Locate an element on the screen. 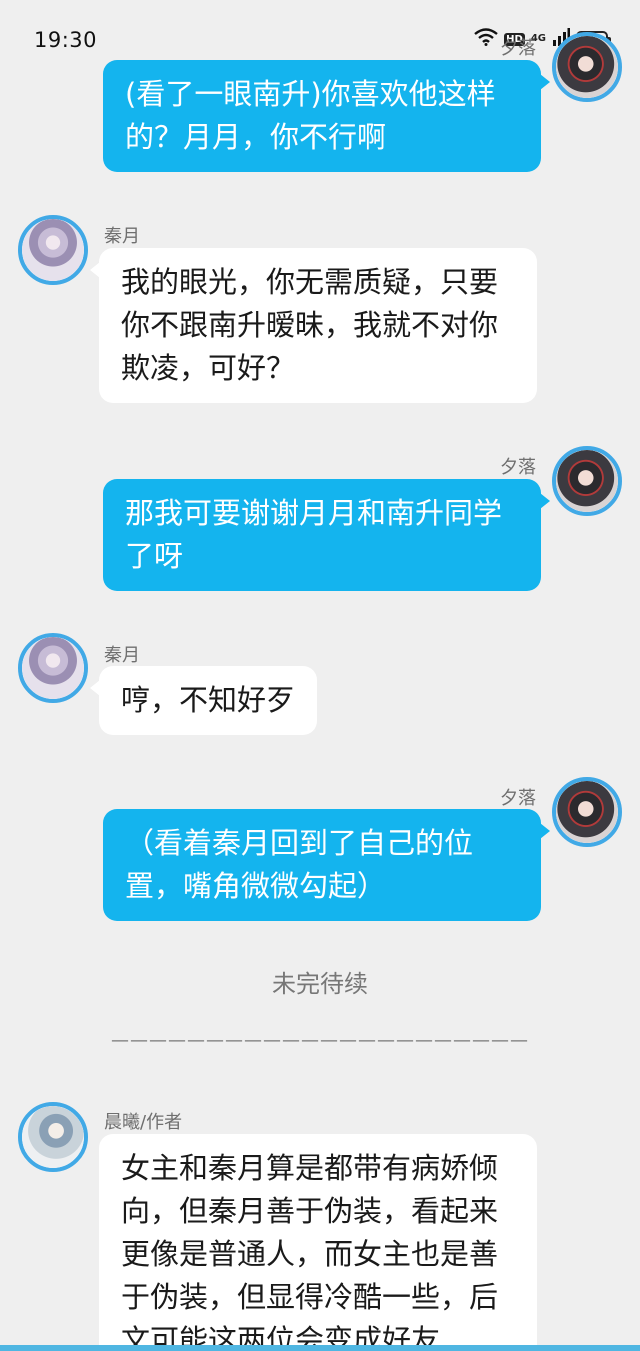  message-bubble: （看着秦月回到了自己的位置，嘴角微微勾起） is located at coordinates (326, 865).